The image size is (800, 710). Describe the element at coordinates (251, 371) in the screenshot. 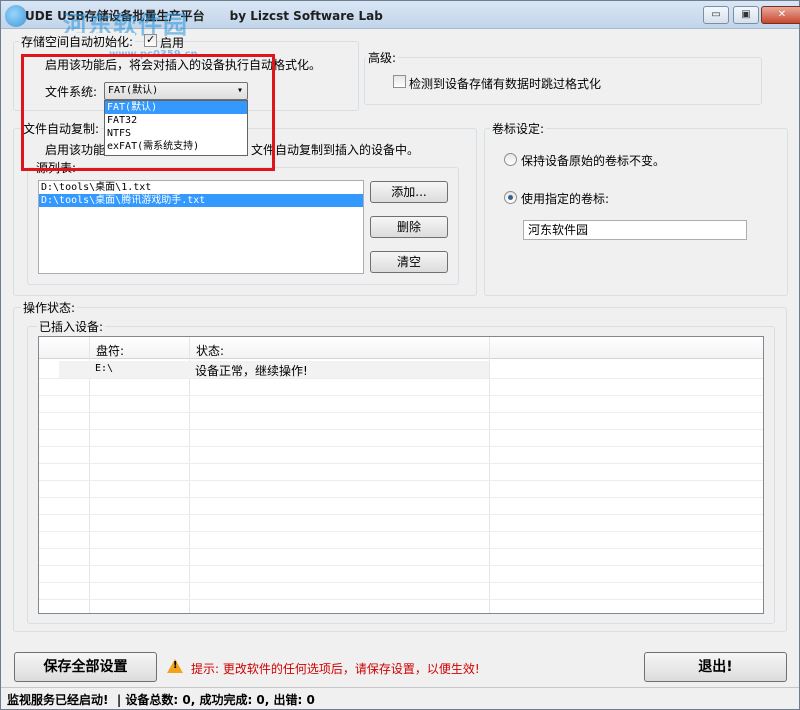

I see `row-status: 设备正常，继续操作!` at that location.